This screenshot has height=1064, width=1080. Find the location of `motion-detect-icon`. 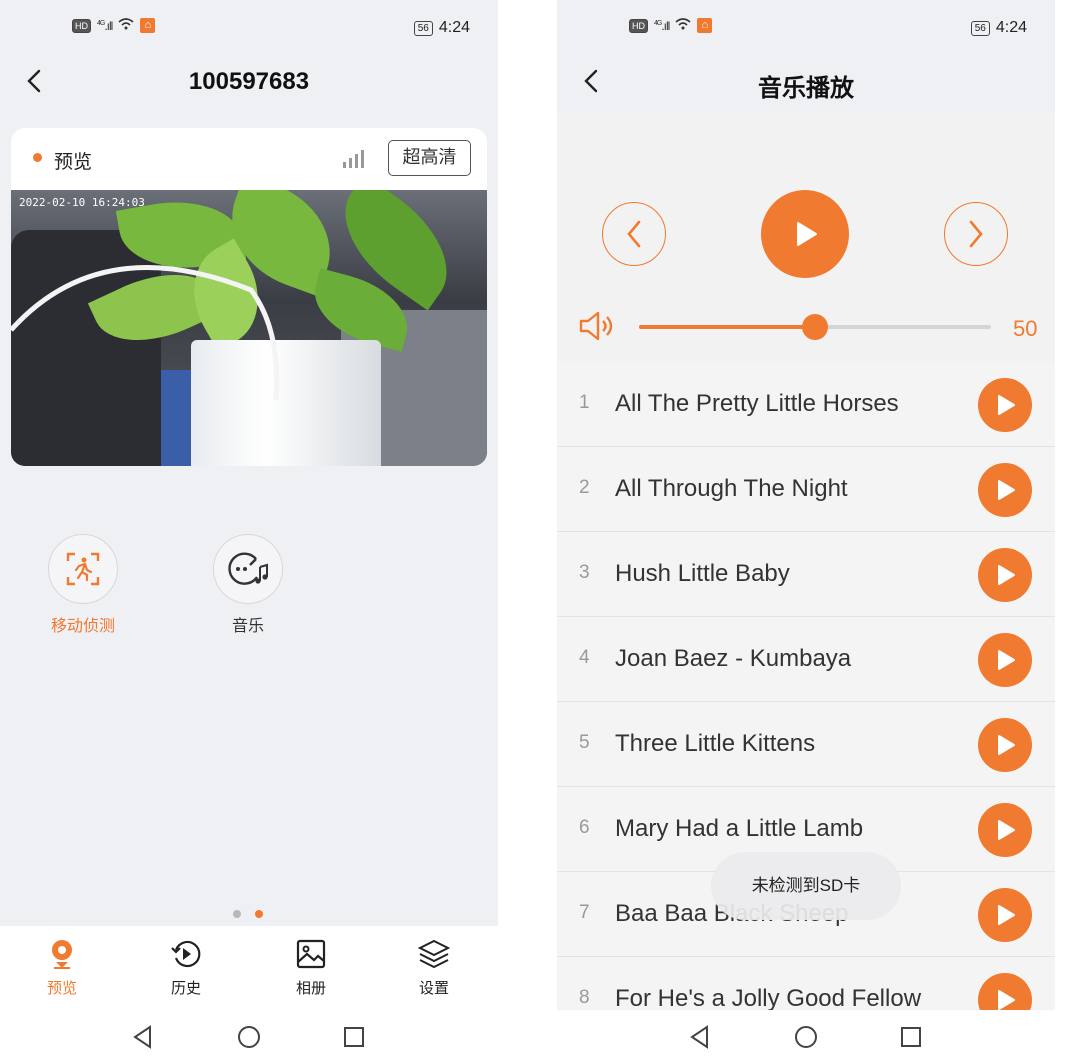

motion-detect-icon is located at coordinates (83, 569).